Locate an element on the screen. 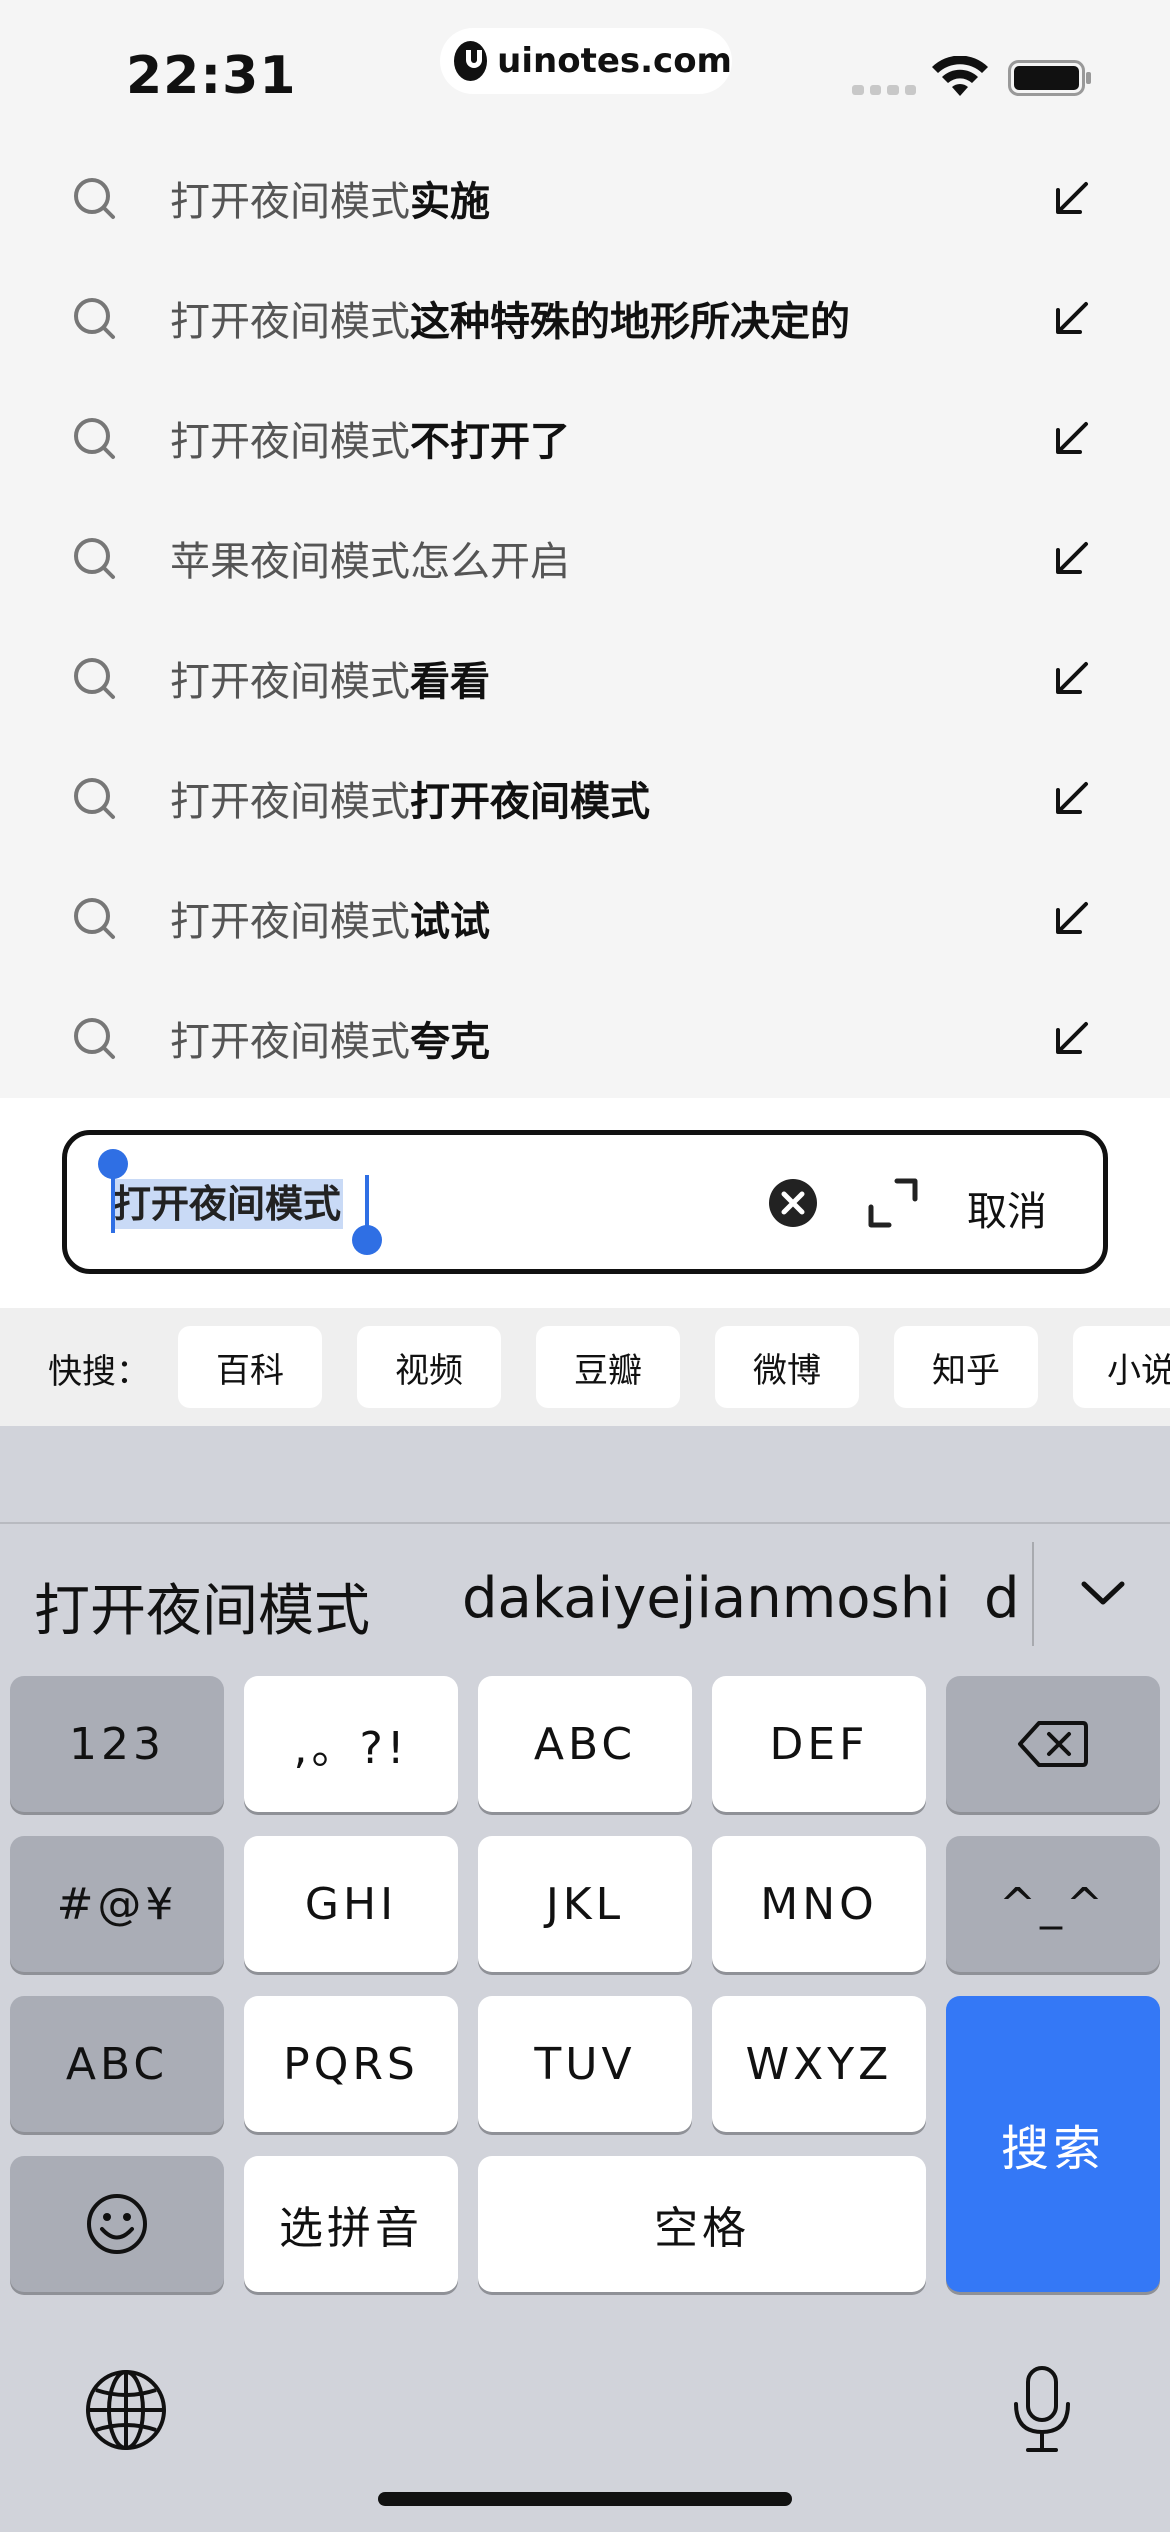 The image size is (1170, 2532). suggestion-text: 打开夜间模式这种特殊的地形所决定的 is located at coordinates (510, 318).